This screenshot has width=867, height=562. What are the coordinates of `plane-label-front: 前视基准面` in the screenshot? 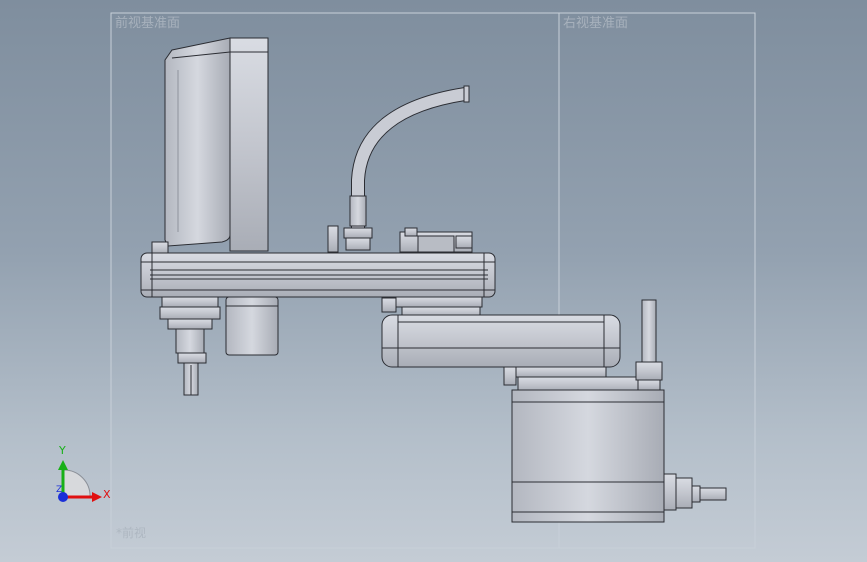 It's located at (147, 21).